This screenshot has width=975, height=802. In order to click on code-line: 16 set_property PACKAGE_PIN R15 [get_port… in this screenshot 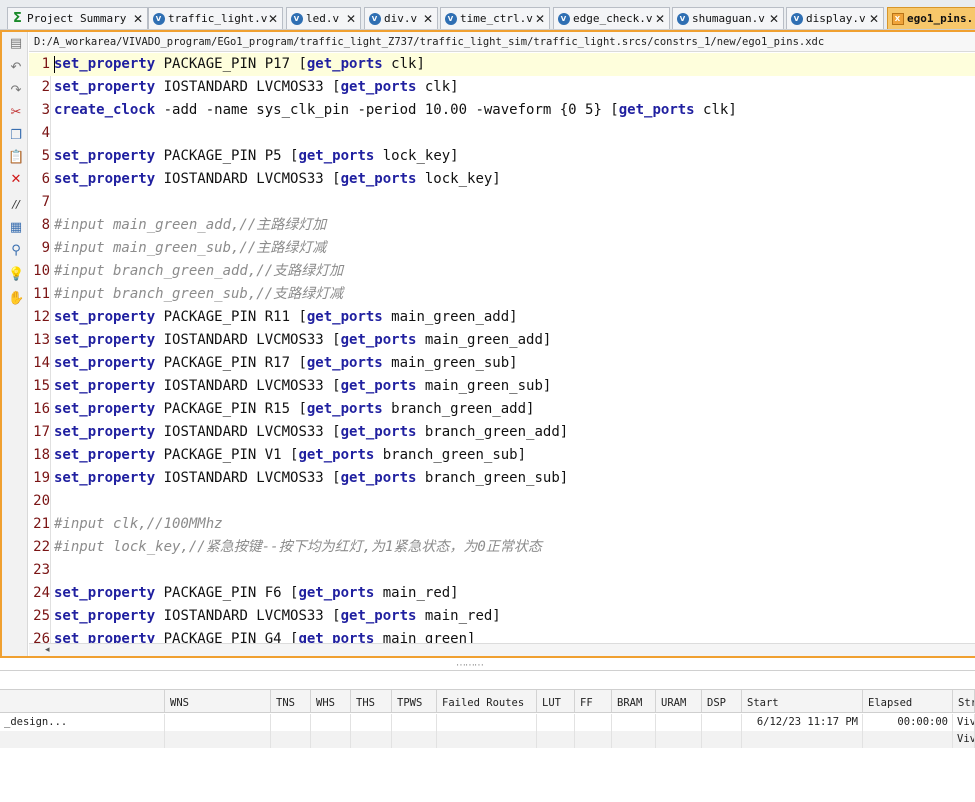, I will do `click(502, 409)`.